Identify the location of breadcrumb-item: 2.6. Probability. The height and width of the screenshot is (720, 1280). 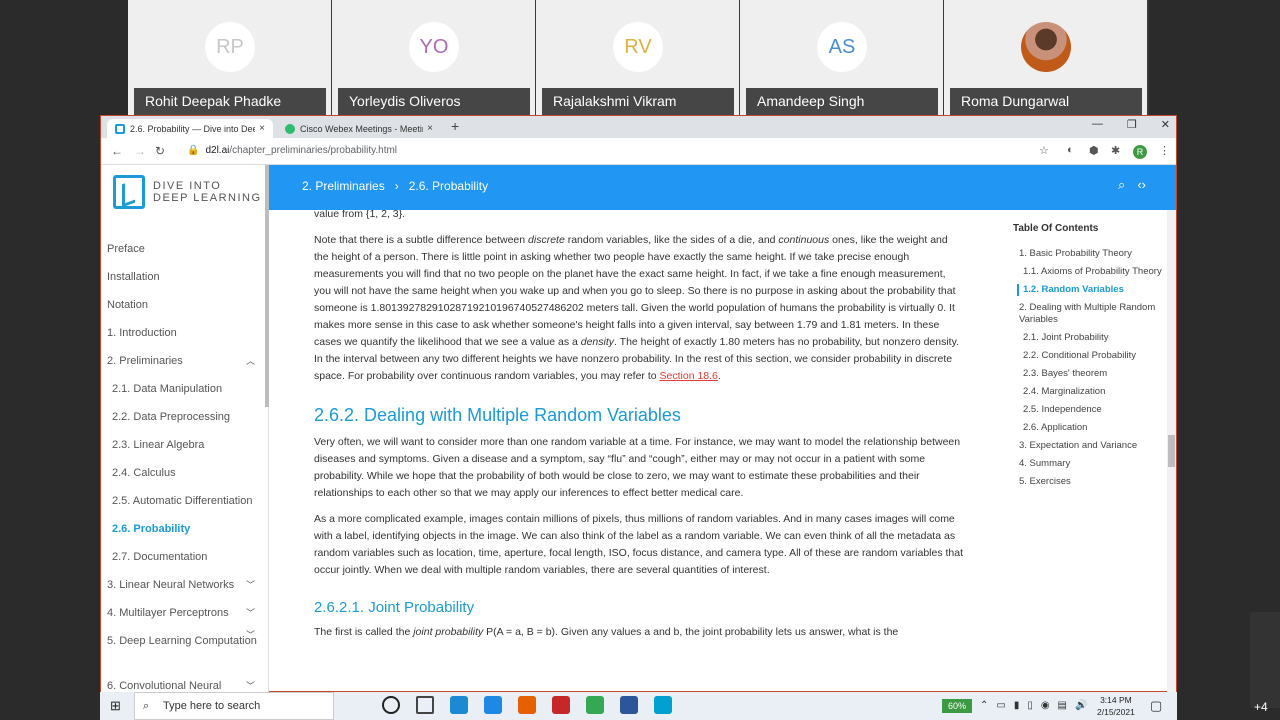
(448, 186).